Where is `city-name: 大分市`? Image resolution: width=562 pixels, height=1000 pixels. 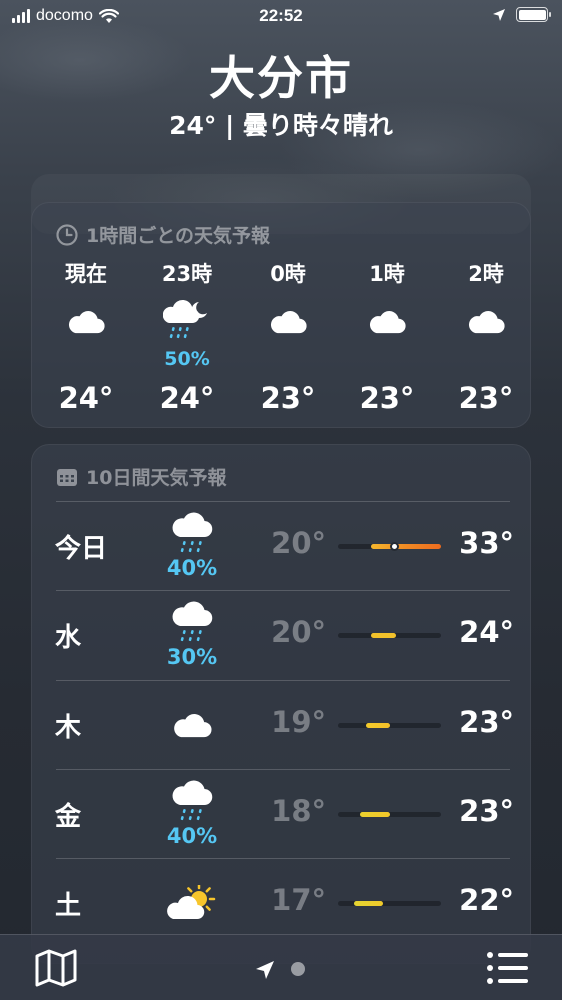 city-name: 大分市 is located at coordinates (281, 78).